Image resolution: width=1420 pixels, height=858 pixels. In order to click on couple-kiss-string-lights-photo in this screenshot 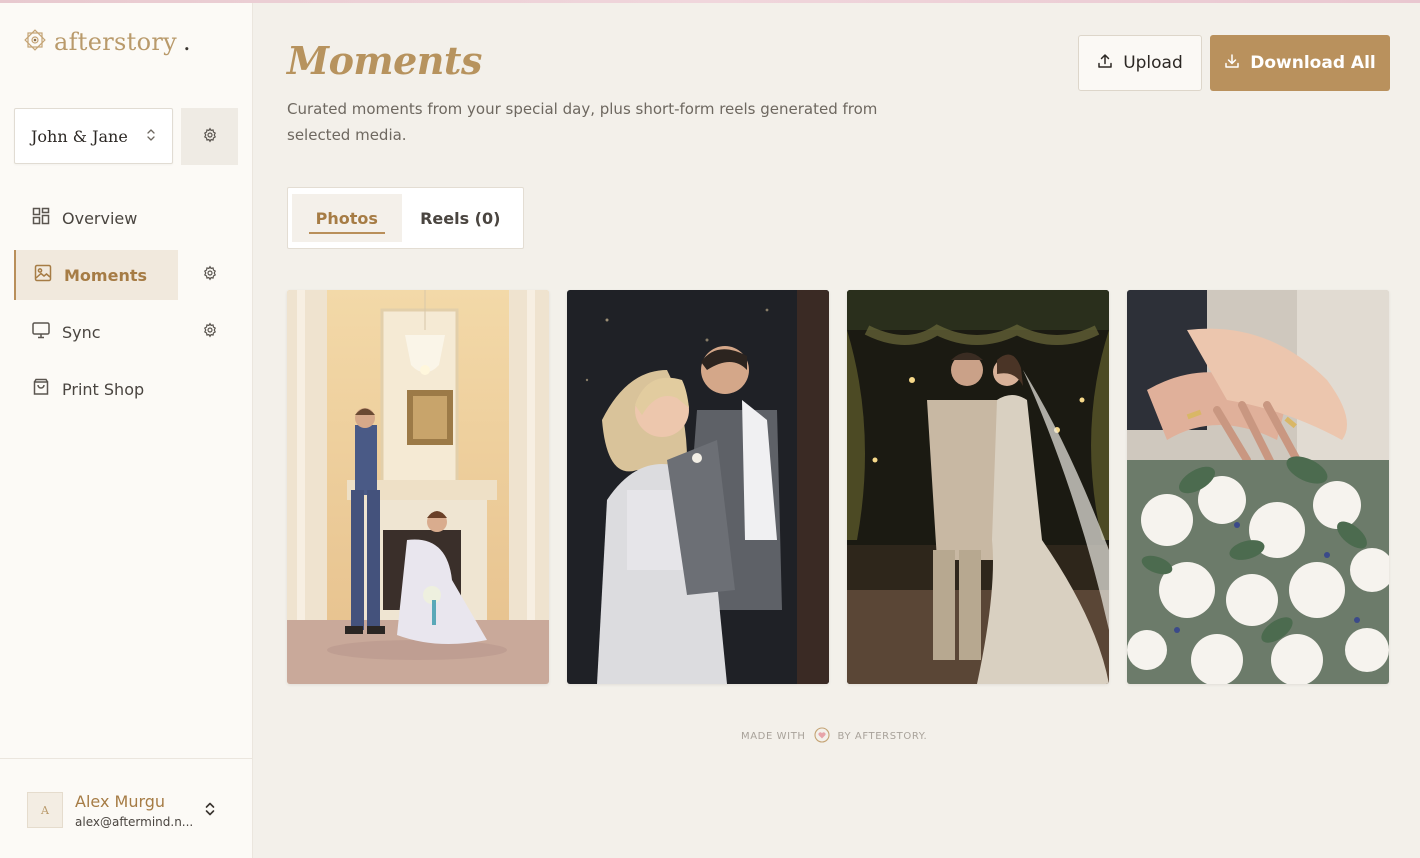, I will do `click(978, 487)`.